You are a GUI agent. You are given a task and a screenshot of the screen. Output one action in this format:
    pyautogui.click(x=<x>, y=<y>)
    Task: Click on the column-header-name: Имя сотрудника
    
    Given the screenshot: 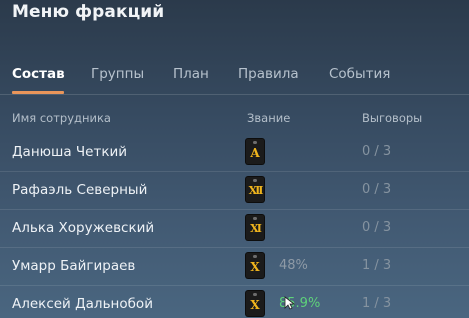 What is the action you would take?
    pyautogui.click(x=61, y=118)
    